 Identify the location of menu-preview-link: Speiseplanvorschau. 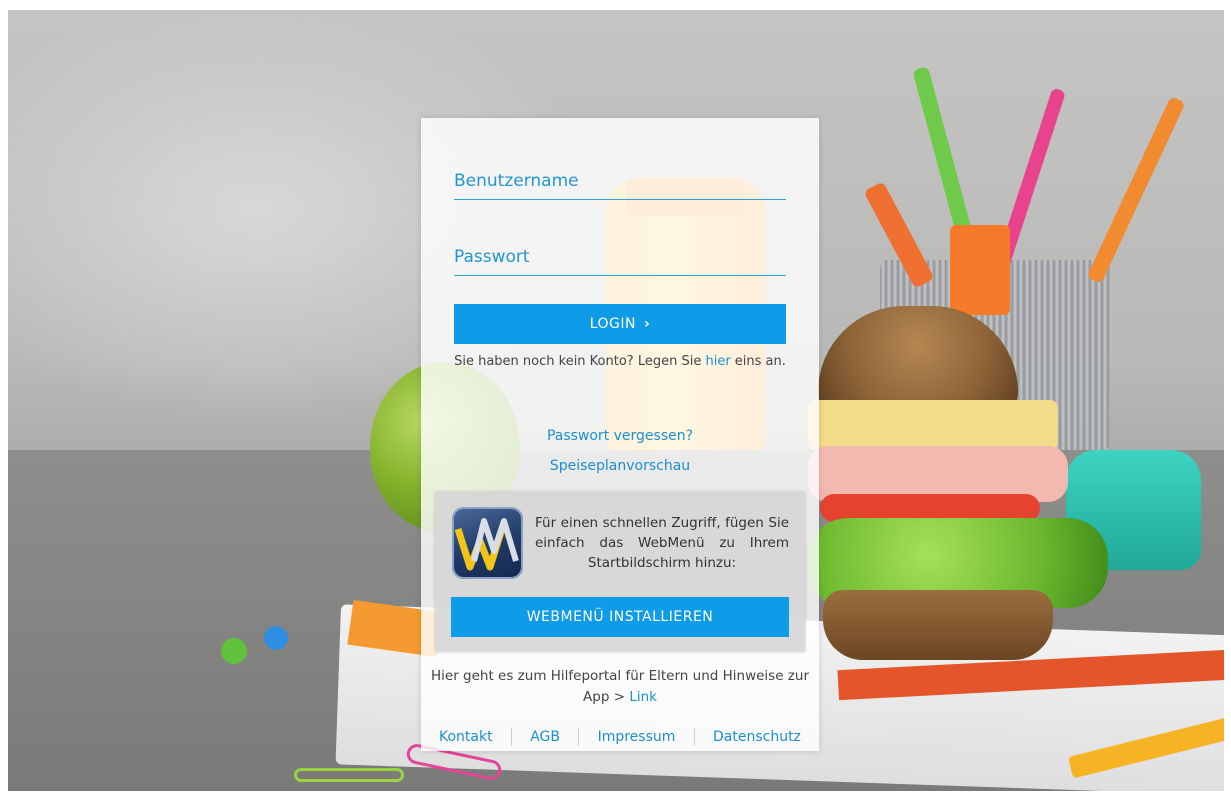
(620, 466).